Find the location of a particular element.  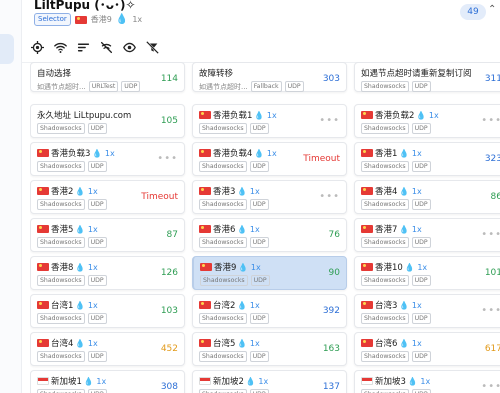

delay-value: 308 is located at coordinates (169, 387).